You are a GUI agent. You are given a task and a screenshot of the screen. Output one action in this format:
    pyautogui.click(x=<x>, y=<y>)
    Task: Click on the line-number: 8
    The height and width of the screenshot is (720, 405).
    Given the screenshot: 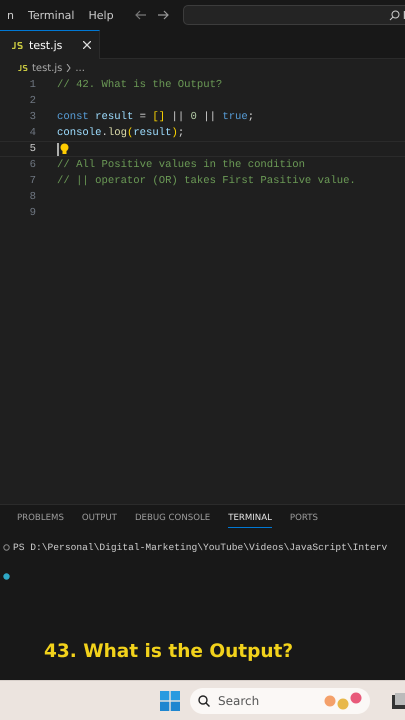 What is the action you would take?
    pyautogui.click(x=32, y=197)
    